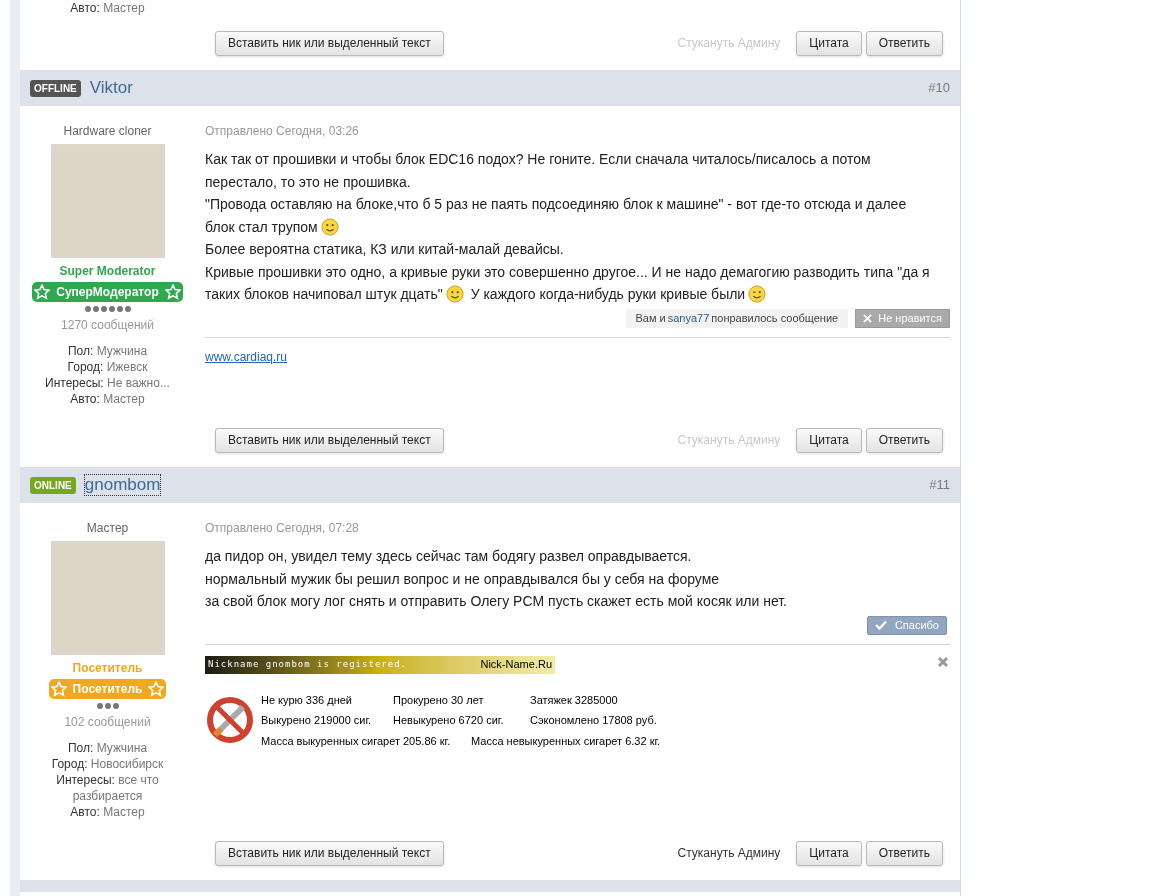  Describe the element at coordinates (107, 528) in the screenshot. I see `member-title: Мастер` at that location.